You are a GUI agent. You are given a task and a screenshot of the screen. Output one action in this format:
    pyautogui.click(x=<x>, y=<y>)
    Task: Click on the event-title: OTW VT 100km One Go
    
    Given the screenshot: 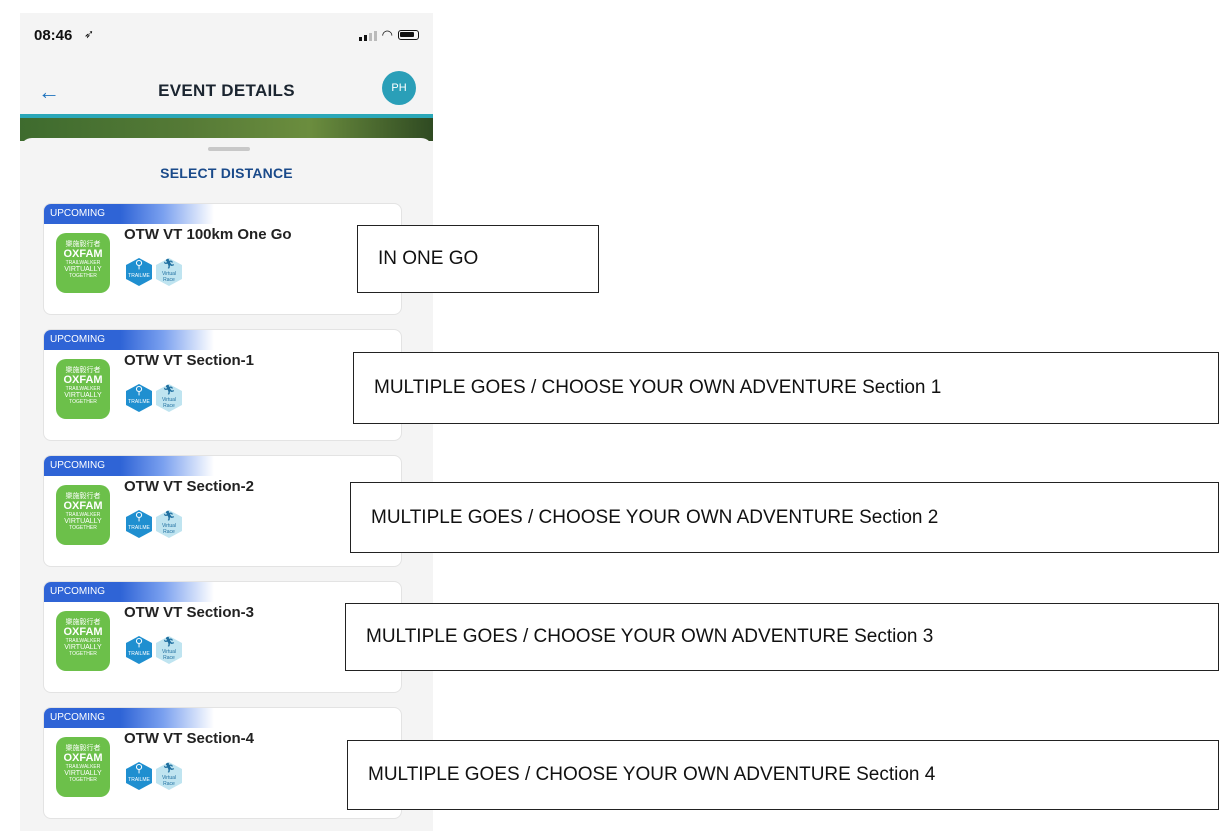 What is the action you would take?
    pyautogui.click(x=208, y=234)
    